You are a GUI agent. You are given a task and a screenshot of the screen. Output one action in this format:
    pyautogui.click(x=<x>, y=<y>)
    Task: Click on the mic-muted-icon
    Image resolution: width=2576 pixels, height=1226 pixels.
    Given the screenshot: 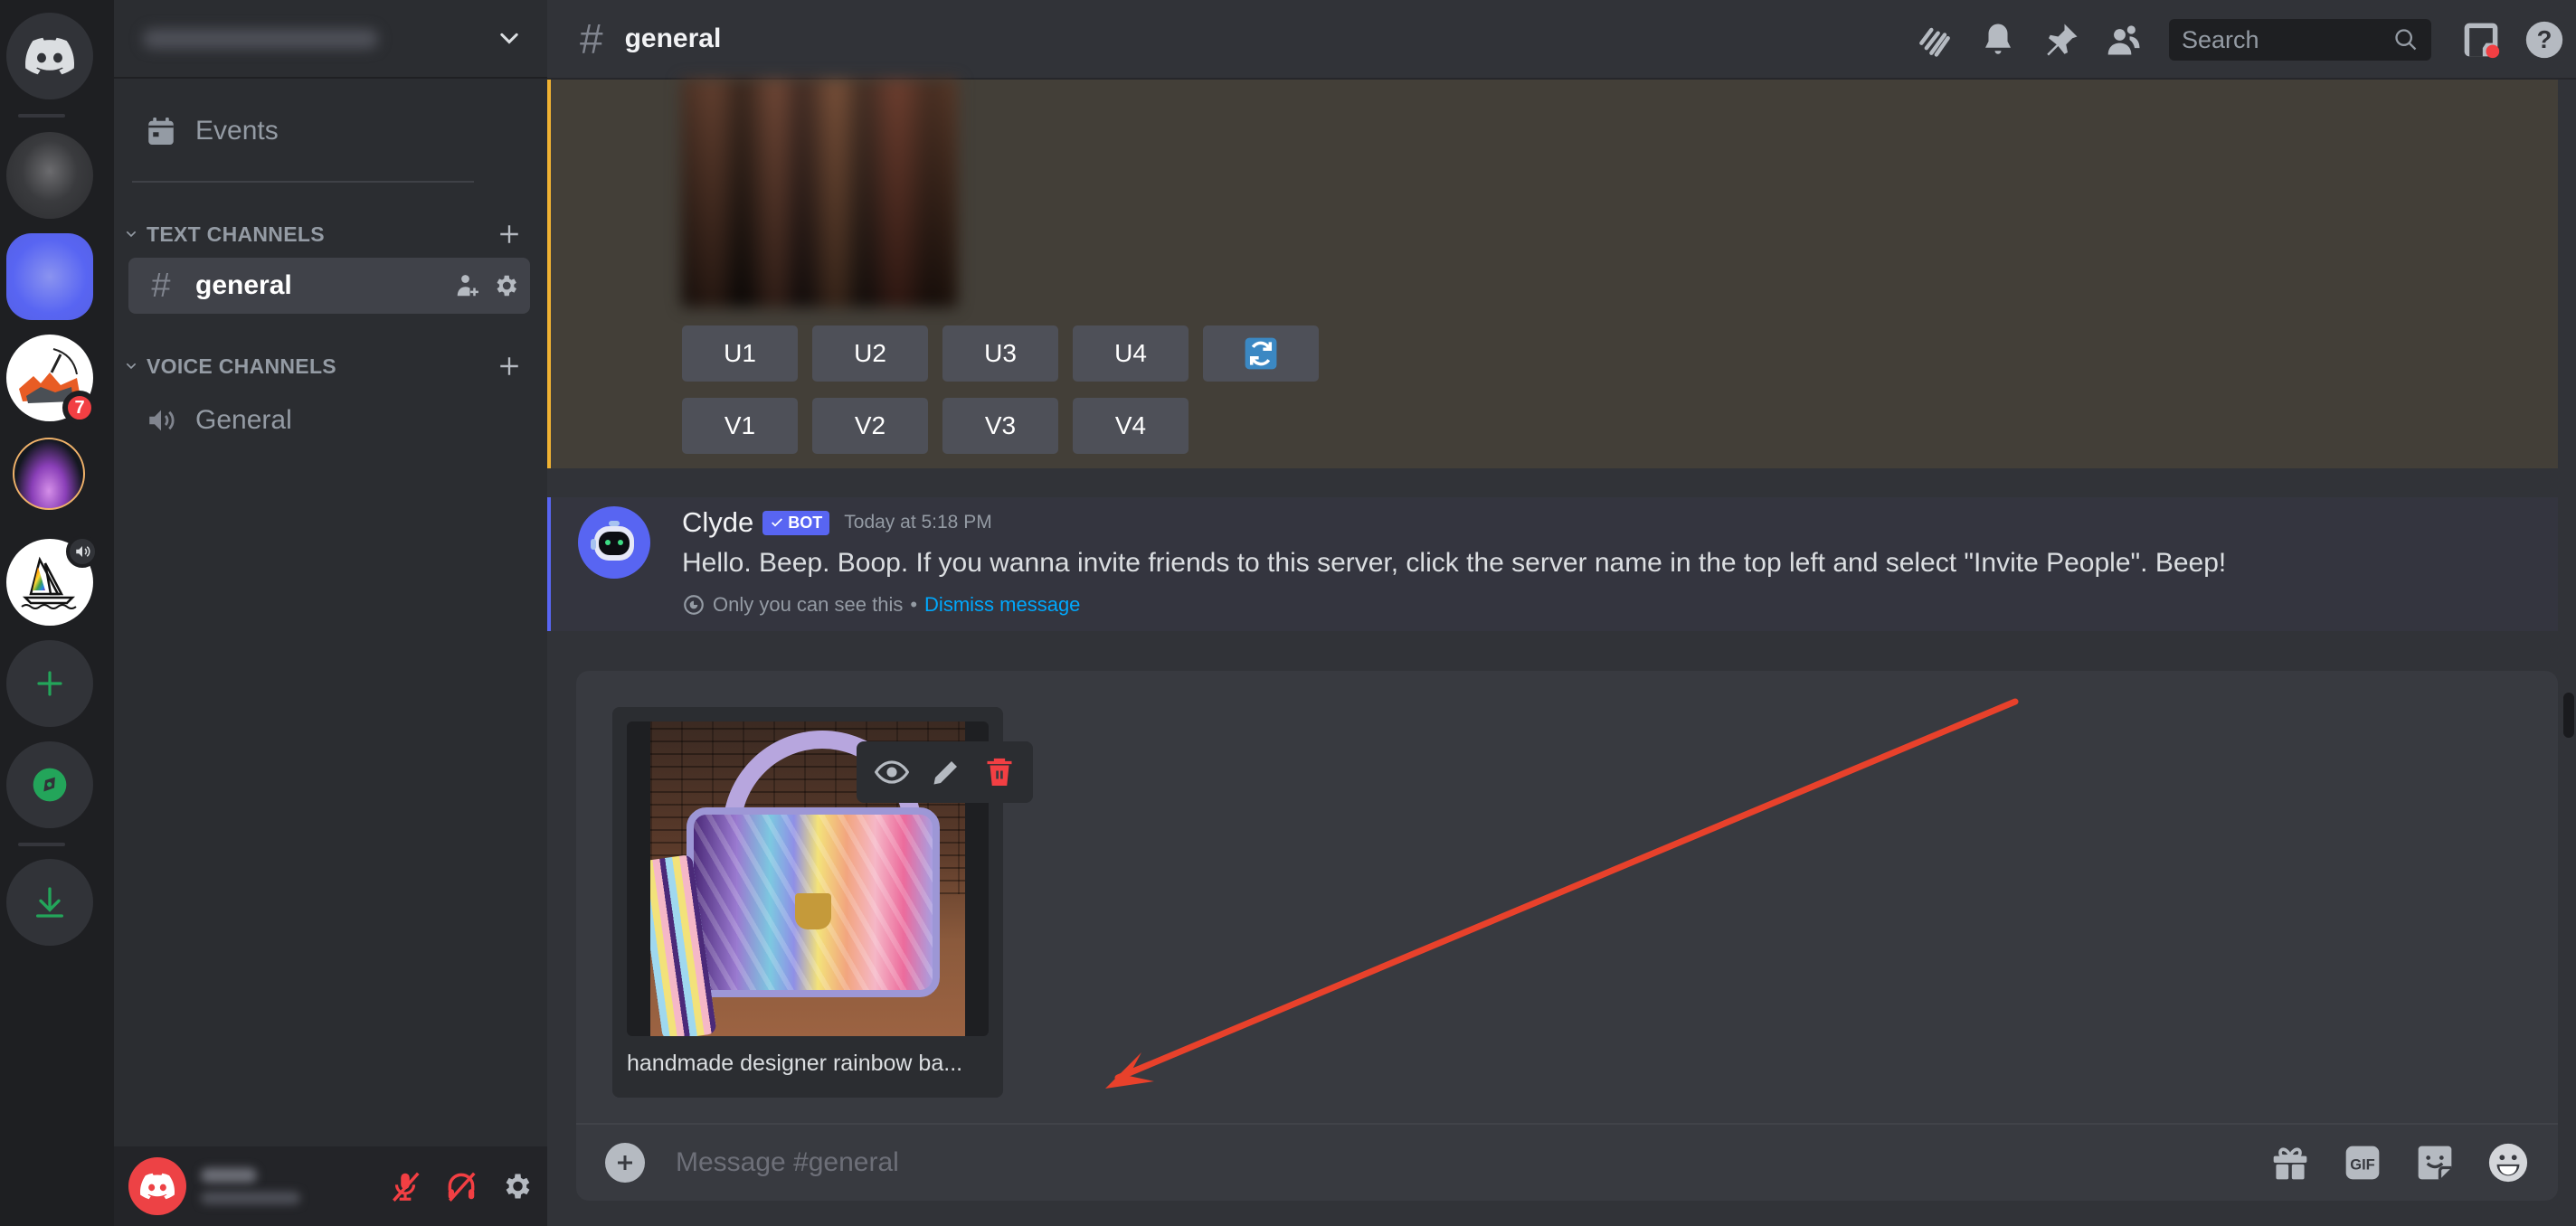 What is the action you would take?
    pyautogui.click(x=405, y=1186)
    